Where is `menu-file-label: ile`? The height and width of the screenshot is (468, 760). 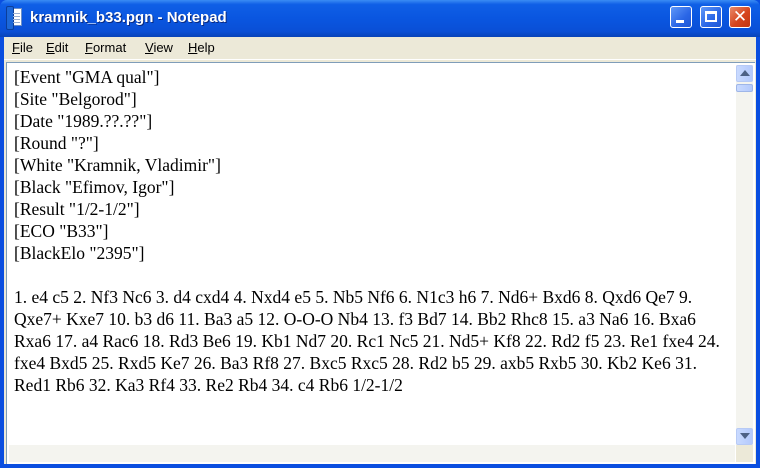 menu-file-label: ile is located at coordinates (26, 47).